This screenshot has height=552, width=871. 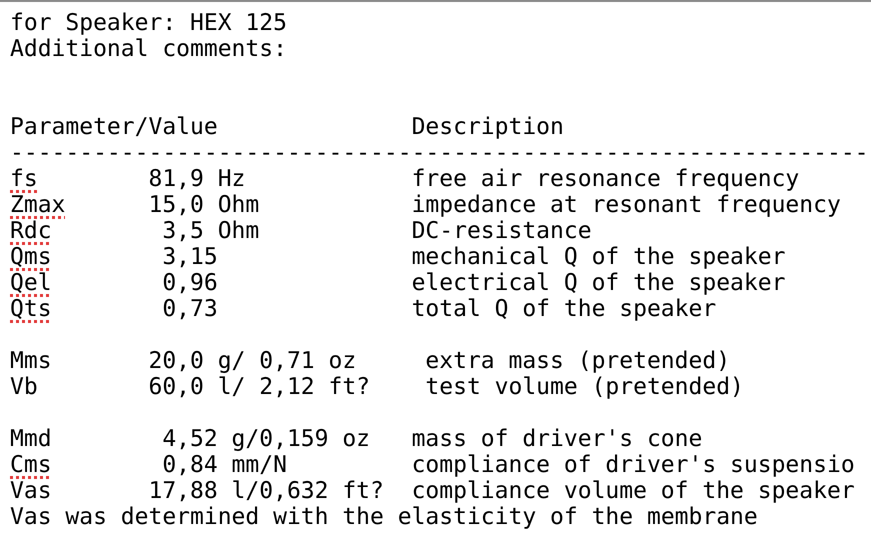 I want to click on parameter-name: Qts, so click(x=31, y=309).